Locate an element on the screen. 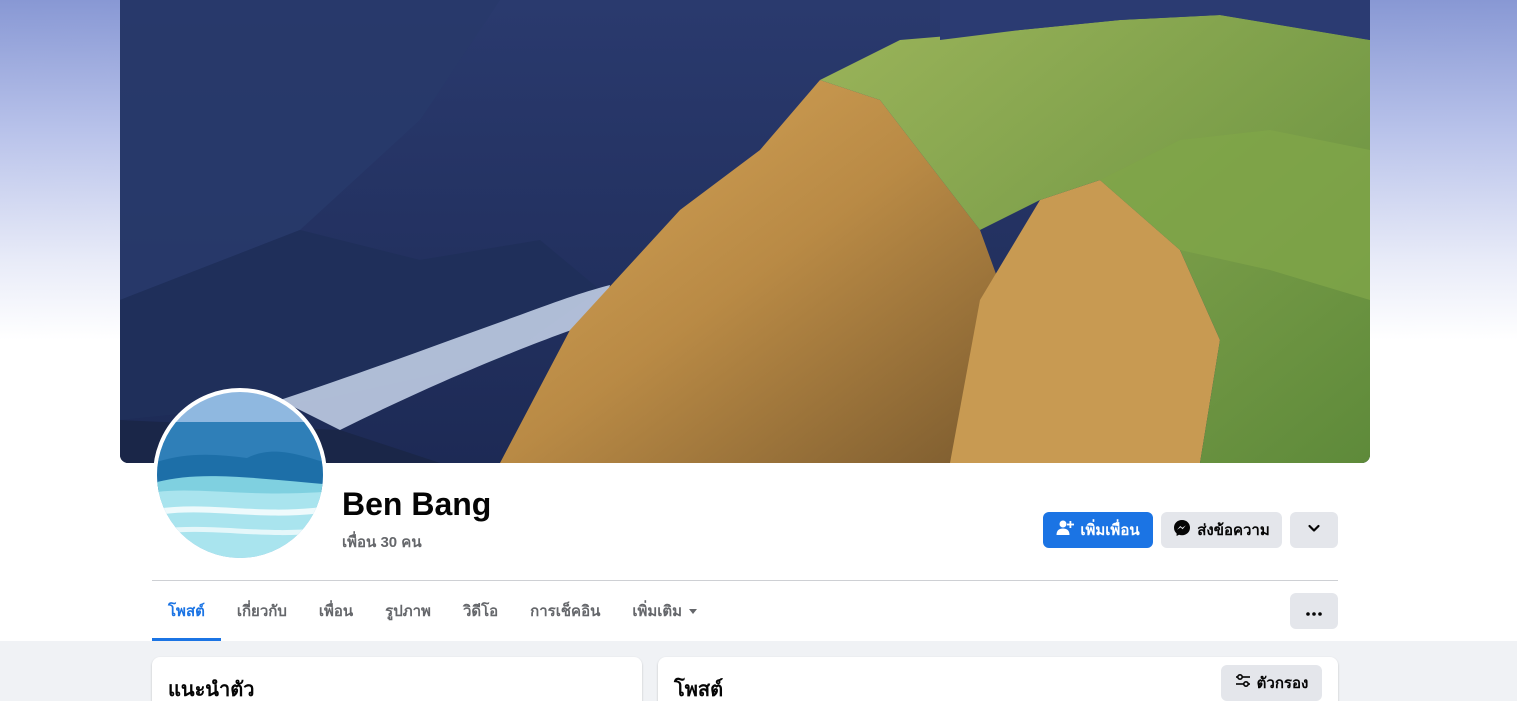 Image resolution: width=1517 pixels, height=701 pixels. posts-card: โพสต์ ตัวกรอง is located at coordinates (998, 679).